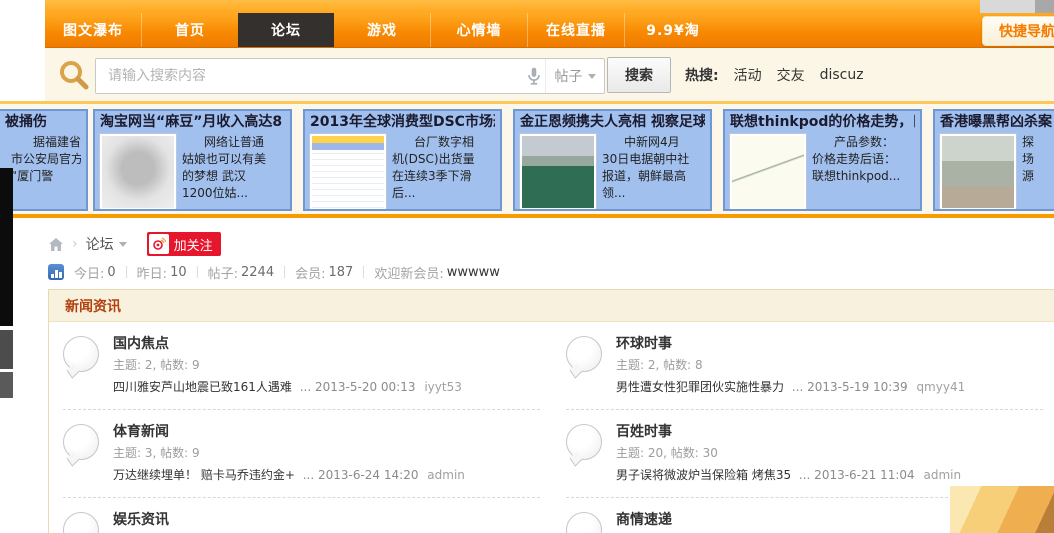  I want to click on forum-bubble-icon, so click(584, 522).